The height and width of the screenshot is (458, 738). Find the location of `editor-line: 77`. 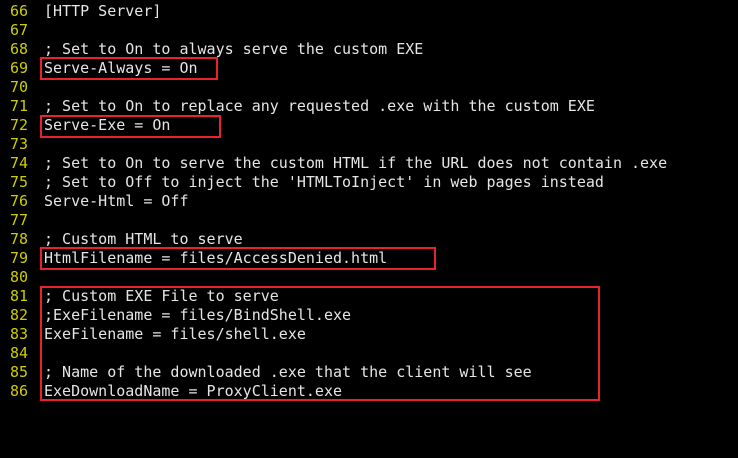

editor-line: 77 is located at coordinates (18, 220).